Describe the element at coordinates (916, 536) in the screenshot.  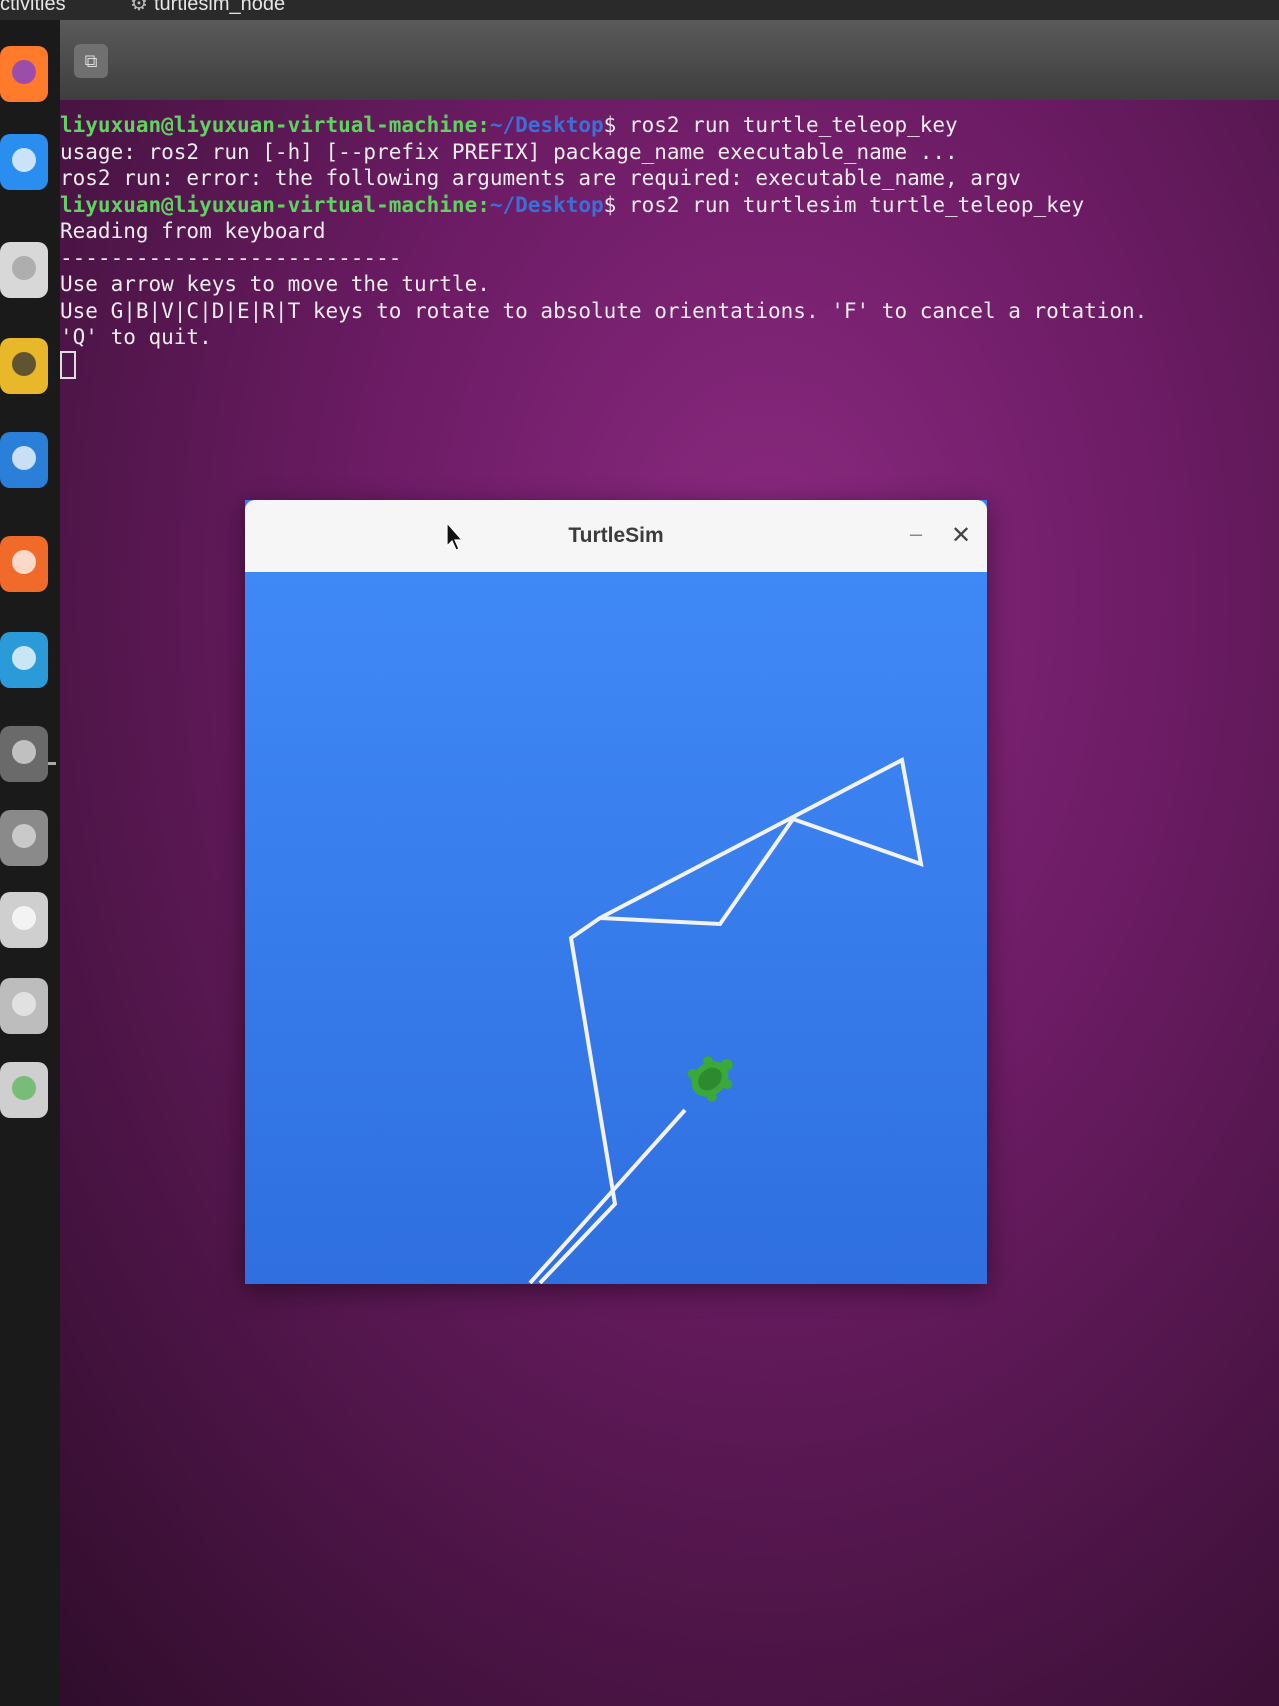
I see `minimize-button: –` at that location.